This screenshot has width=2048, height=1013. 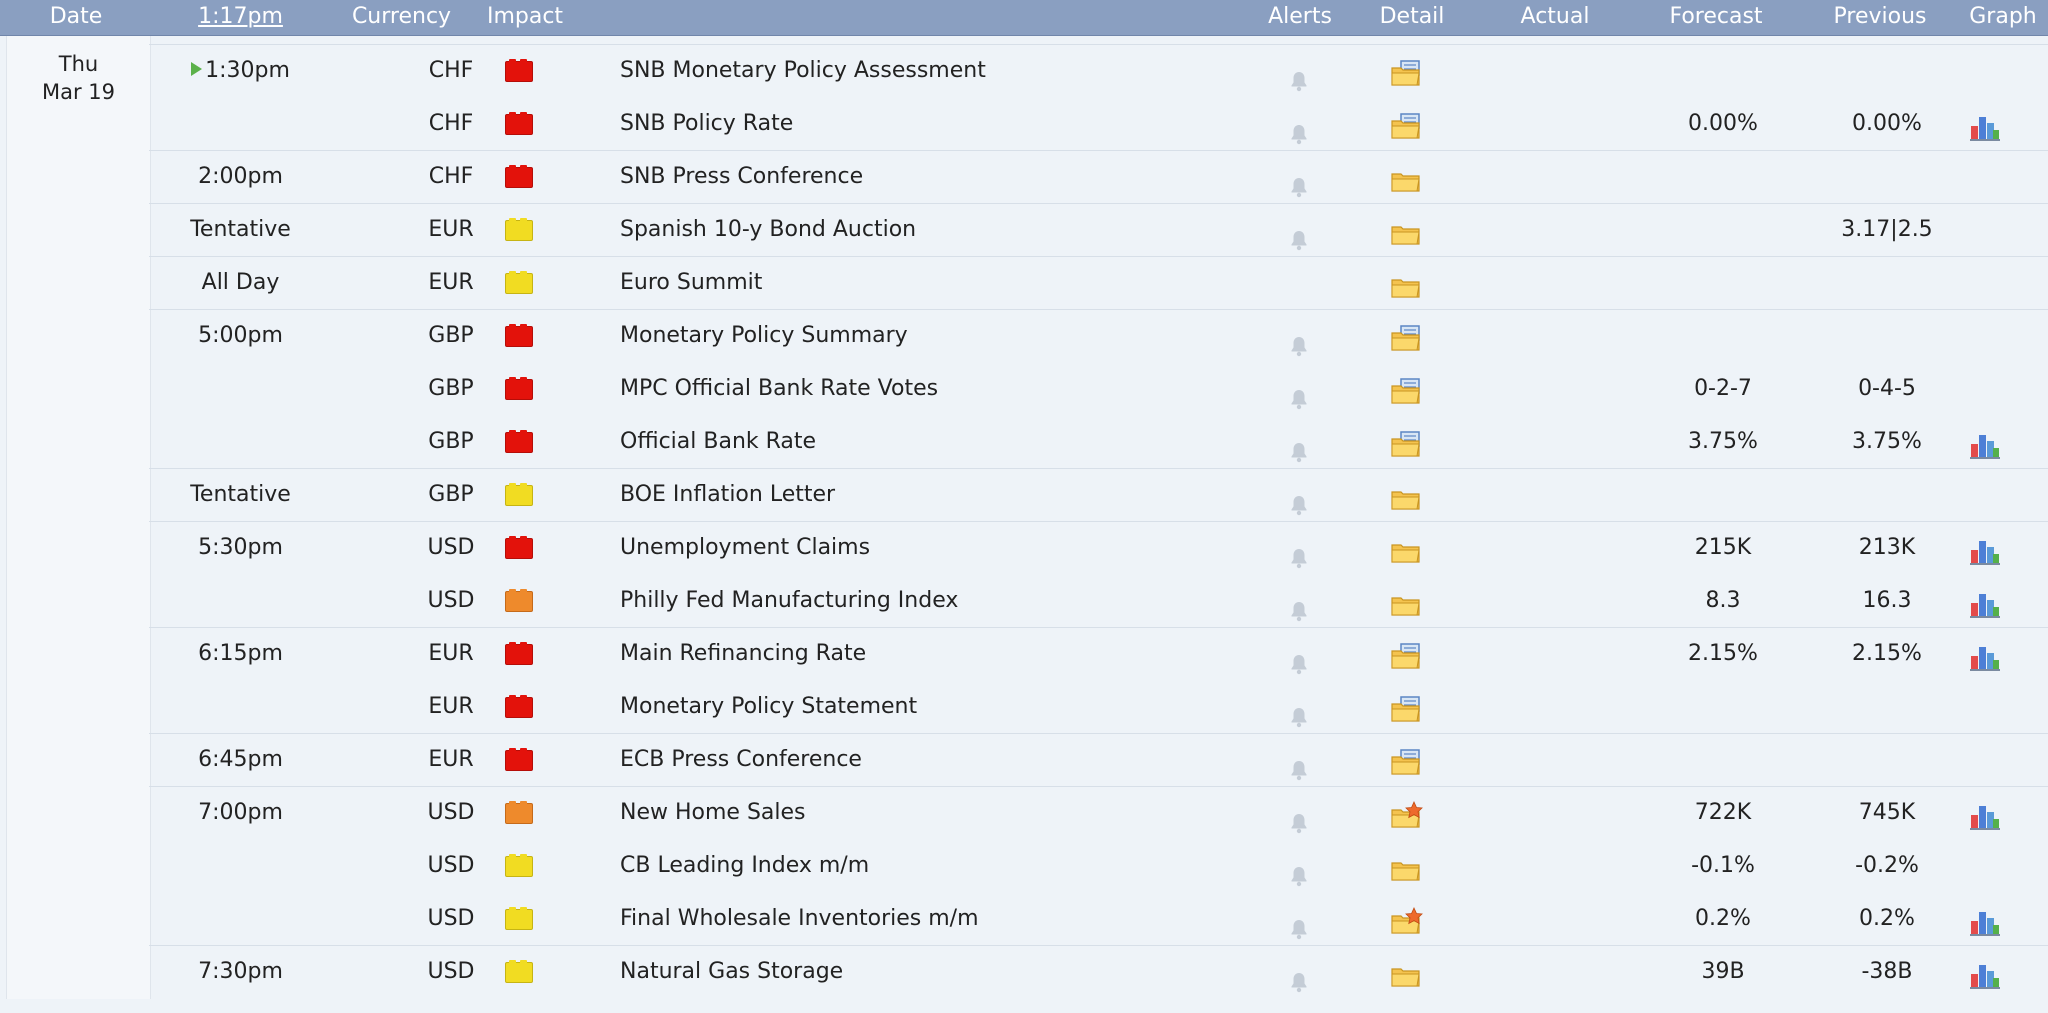 I want to click on event-row: USD CB Leading Index m/m -0.1% -0.2%, so click(x=1098, y=865).